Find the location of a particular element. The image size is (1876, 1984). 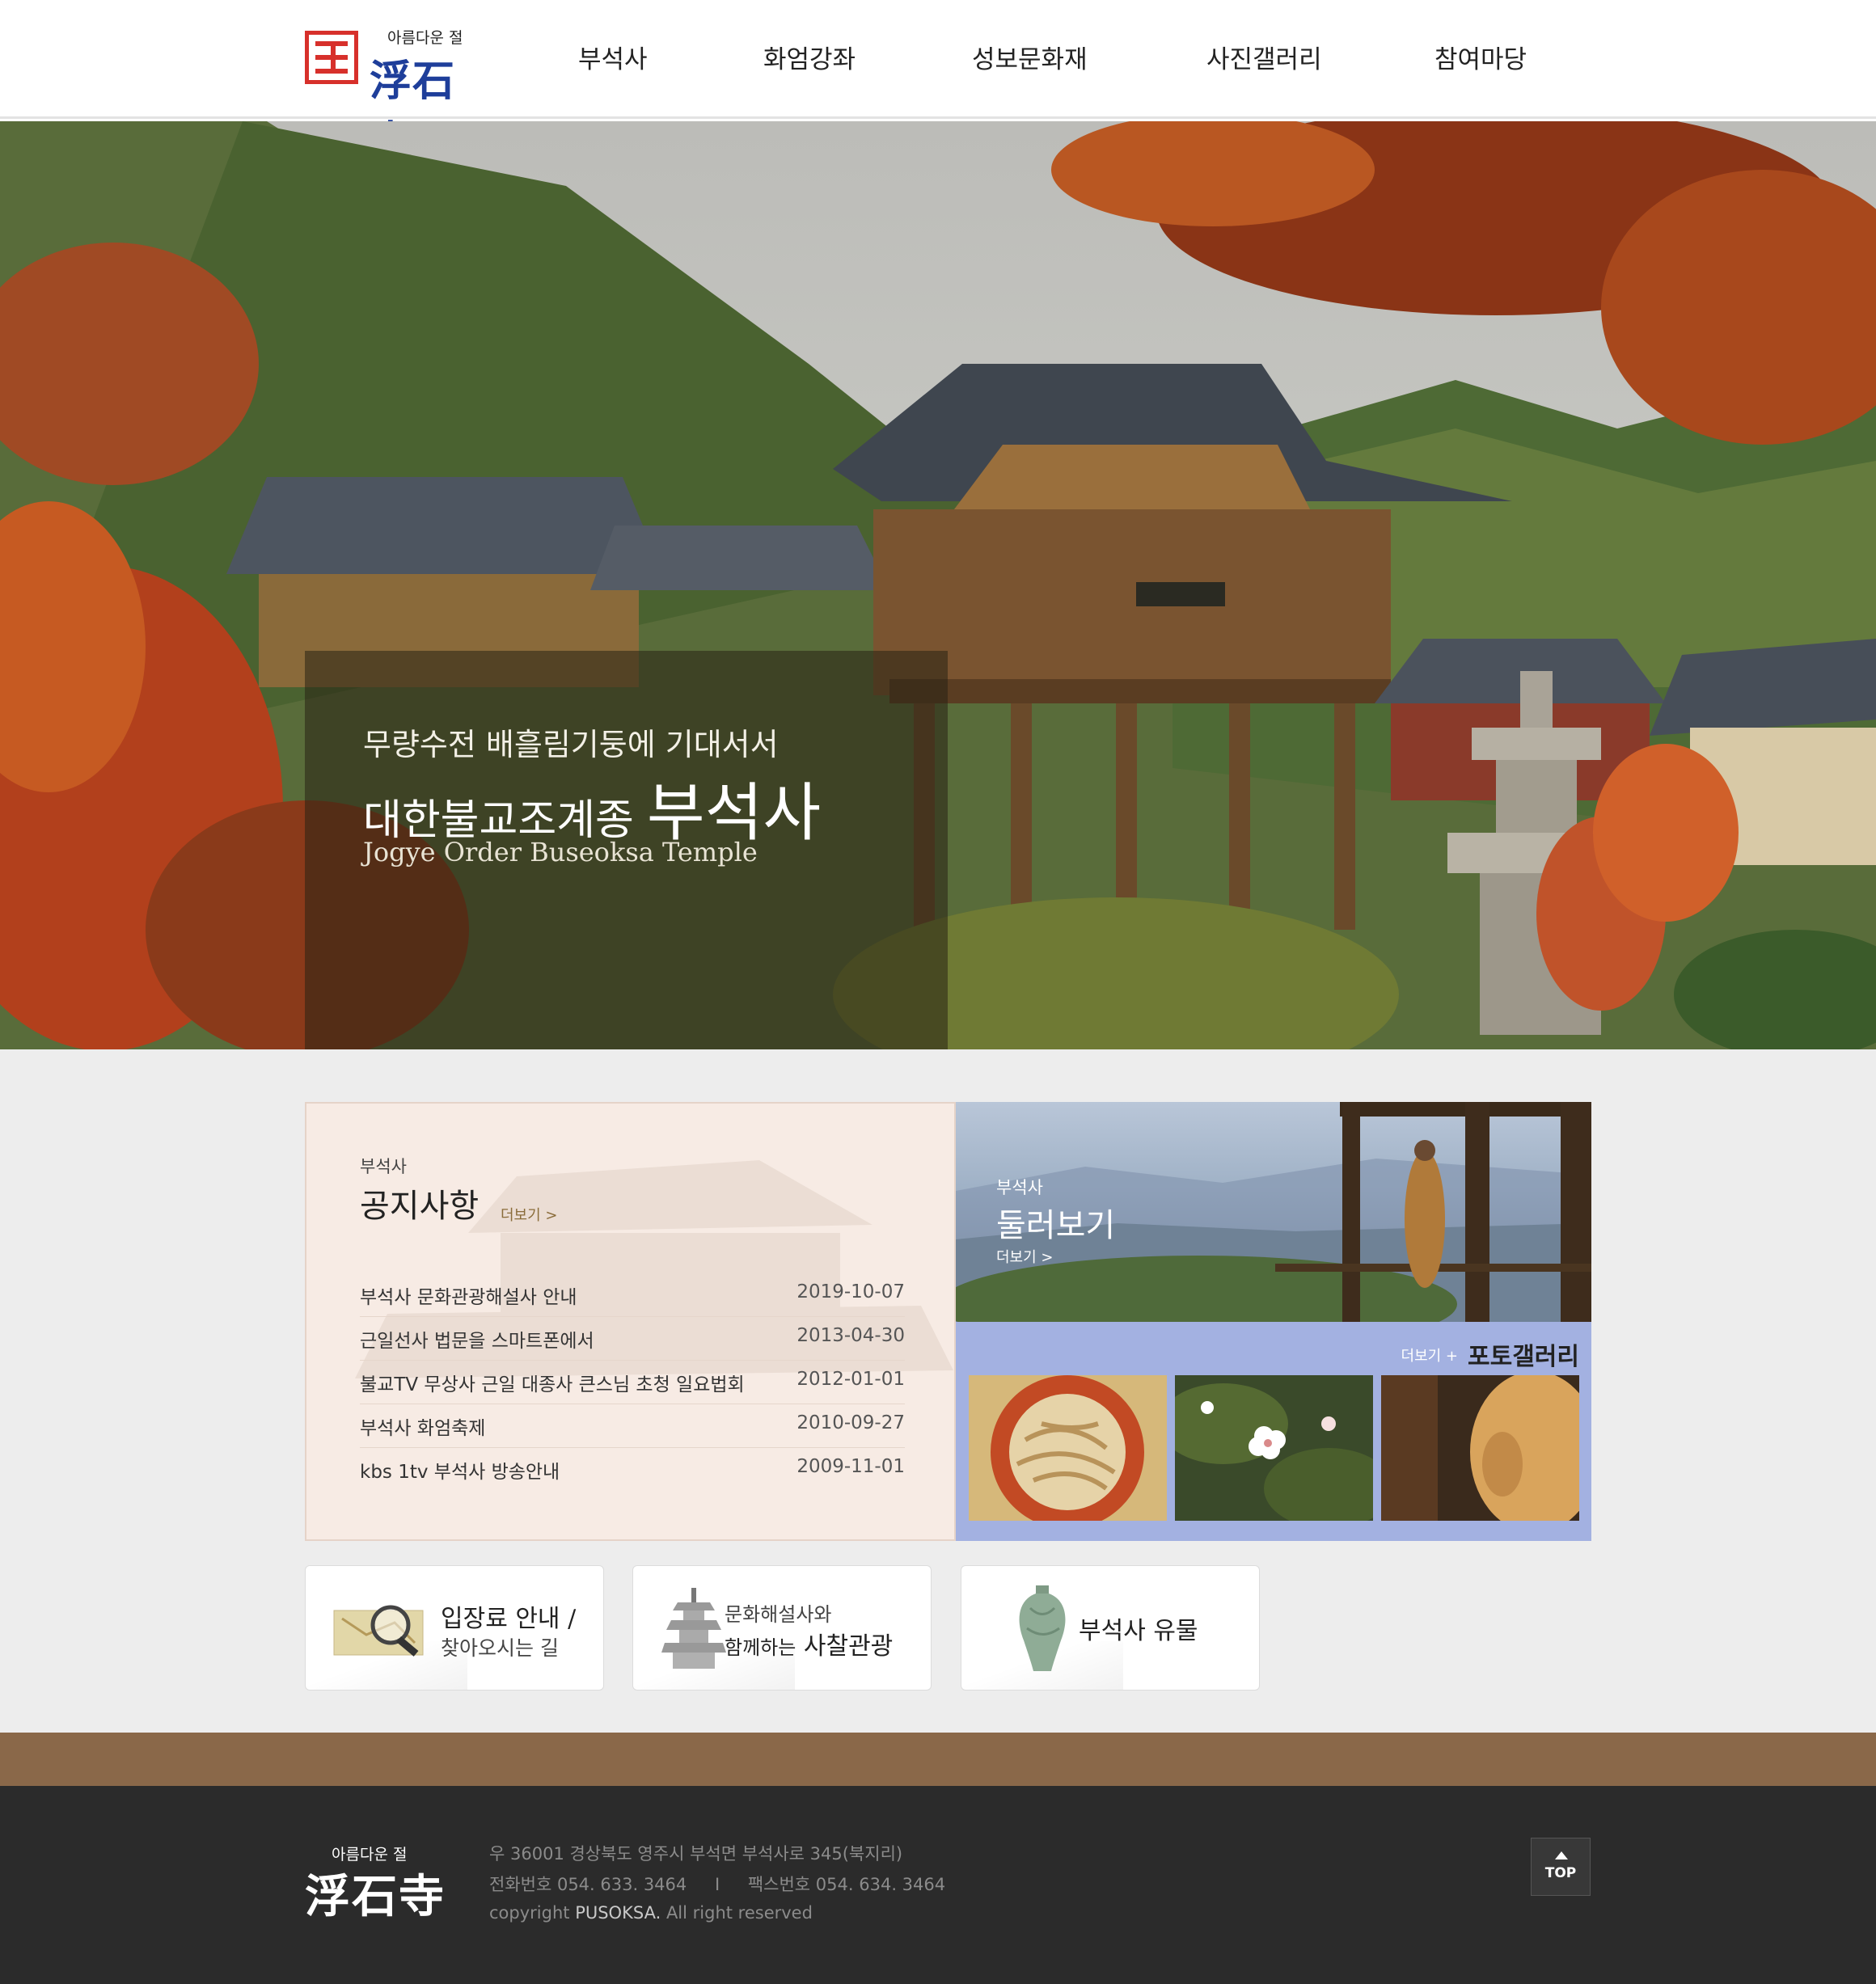

nav-item-buseoksa: 부석사 is located at coordinates (613, 57).